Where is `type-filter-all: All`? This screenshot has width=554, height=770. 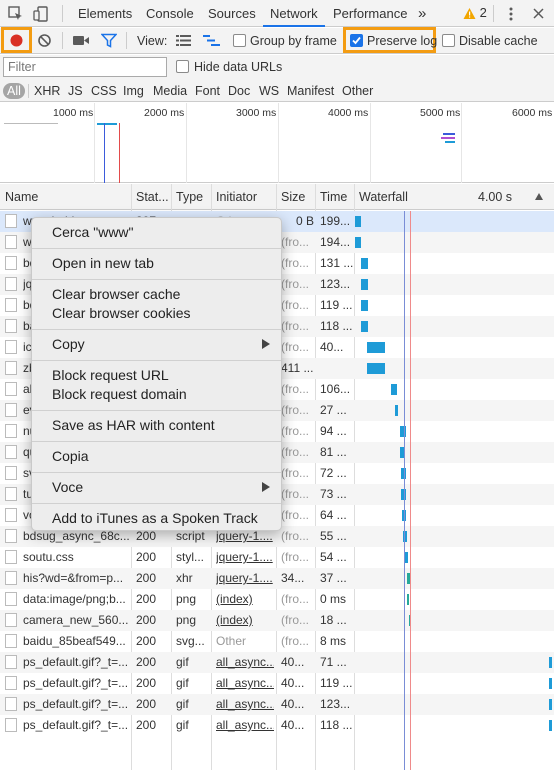
type-filter-all: All is located at coordinates (14, 91).